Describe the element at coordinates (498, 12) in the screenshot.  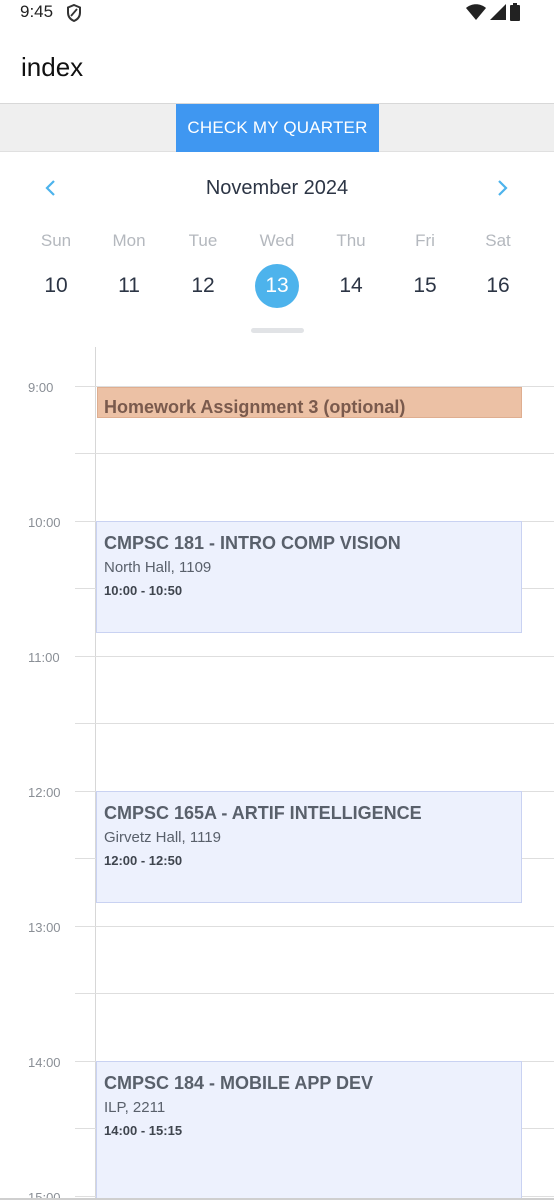
I see `signal-icon` at that location.